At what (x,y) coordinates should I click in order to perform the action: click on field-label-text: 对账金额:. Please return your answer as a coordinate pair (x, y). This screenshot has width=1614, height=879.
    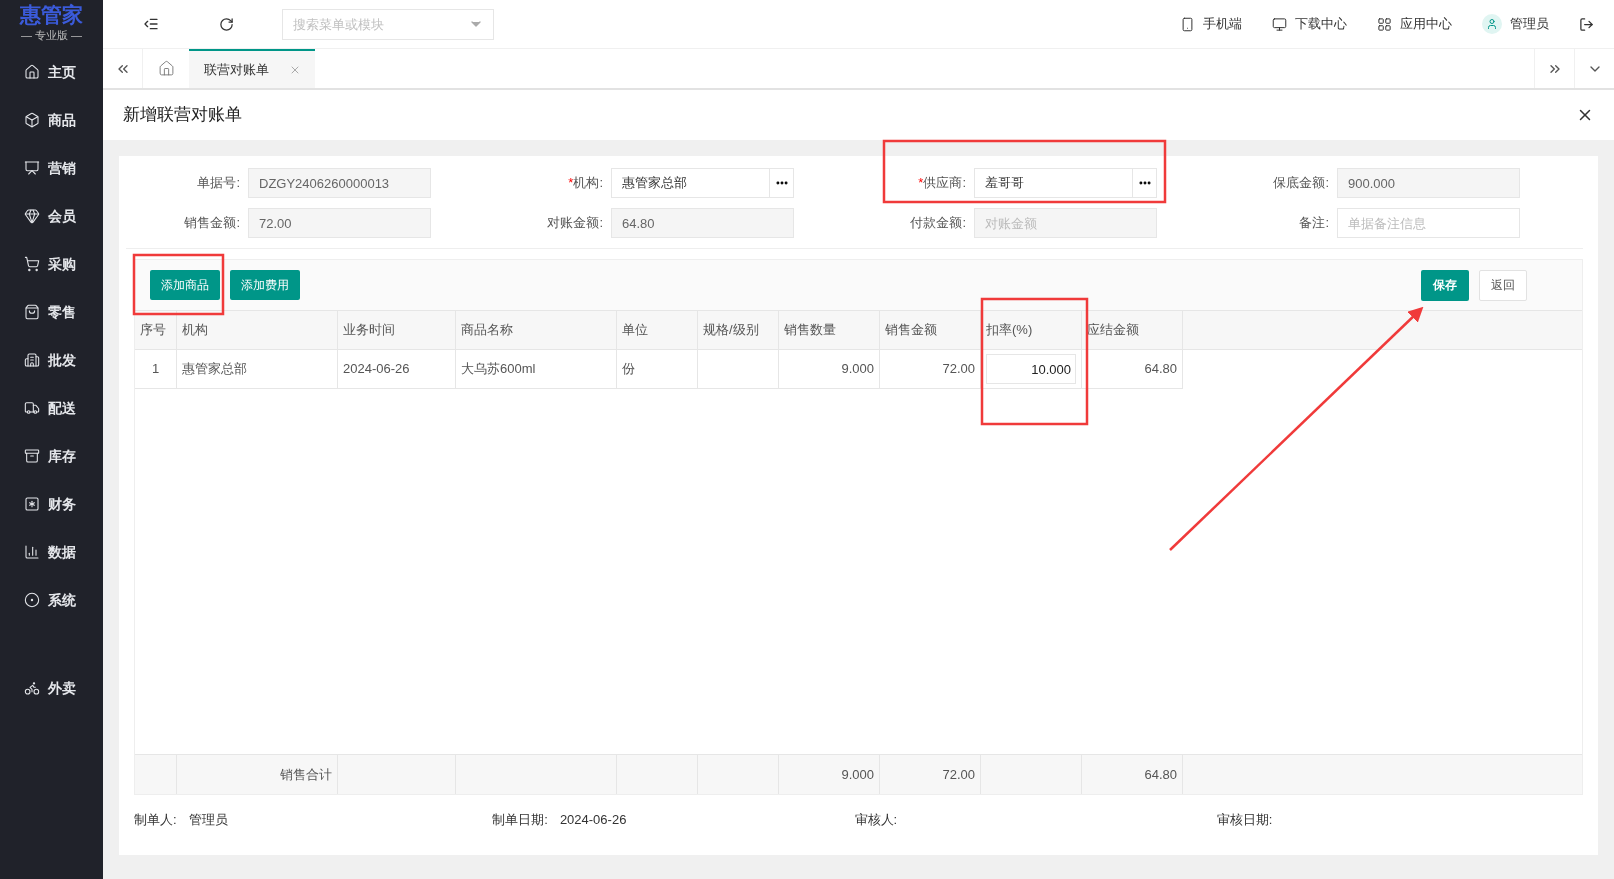
    Looking at the image, I should click on (575, 223).